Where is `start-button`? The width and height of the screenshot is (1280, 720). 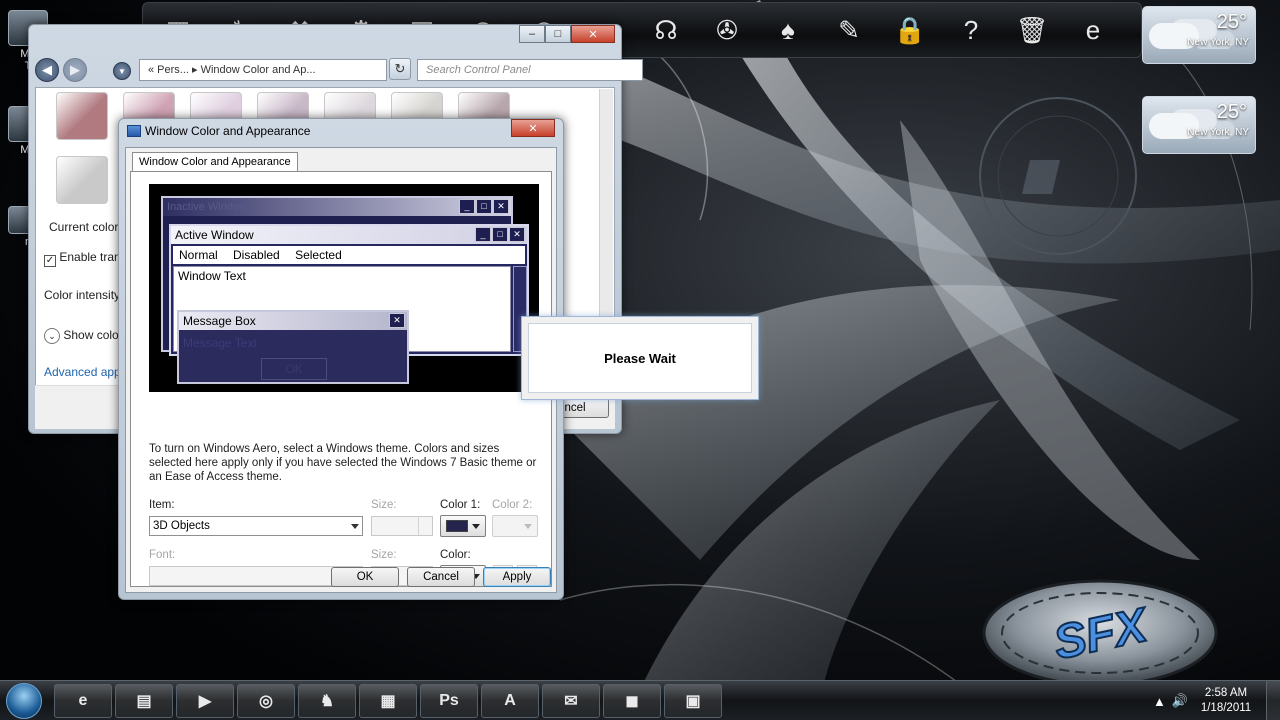
start-button is located at coordinates (24, 701).